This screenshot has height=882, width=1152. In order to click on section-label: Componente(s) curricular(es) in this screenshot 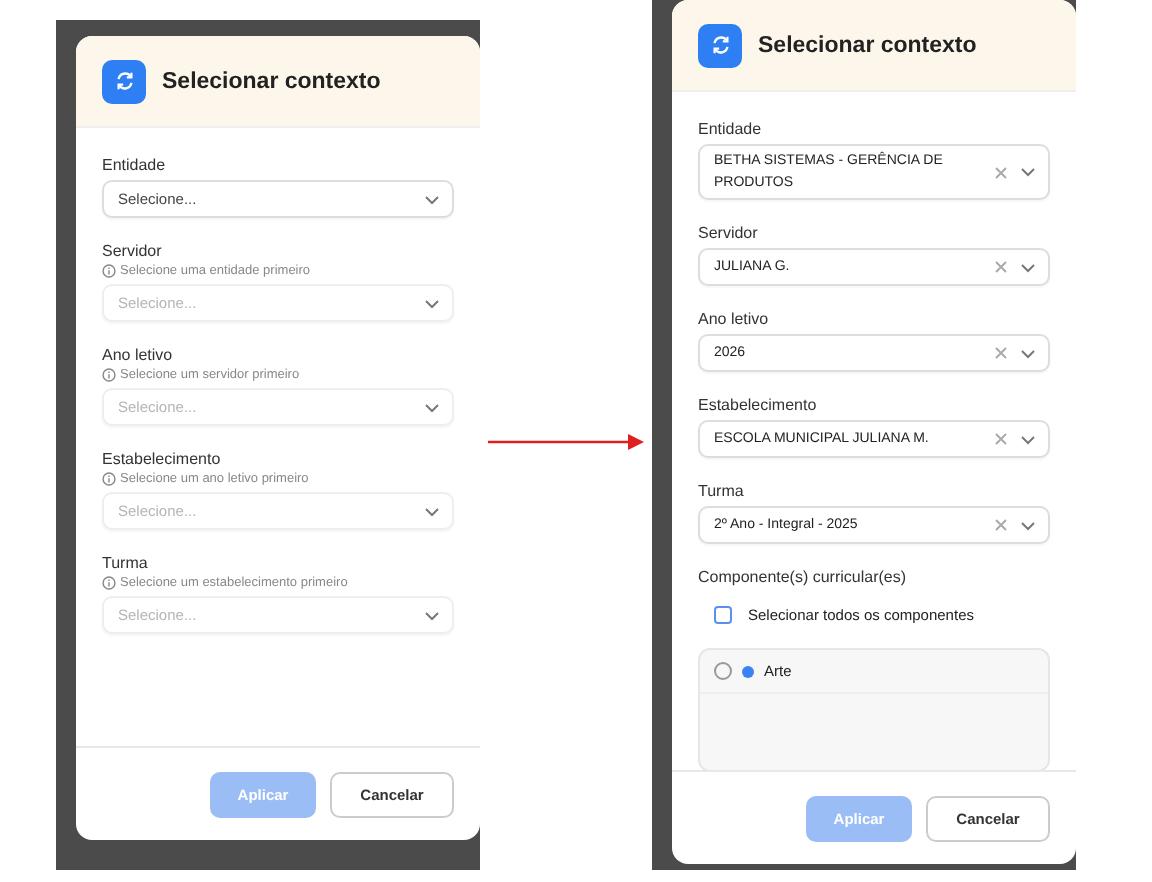, I will do `click(803, 577)`.